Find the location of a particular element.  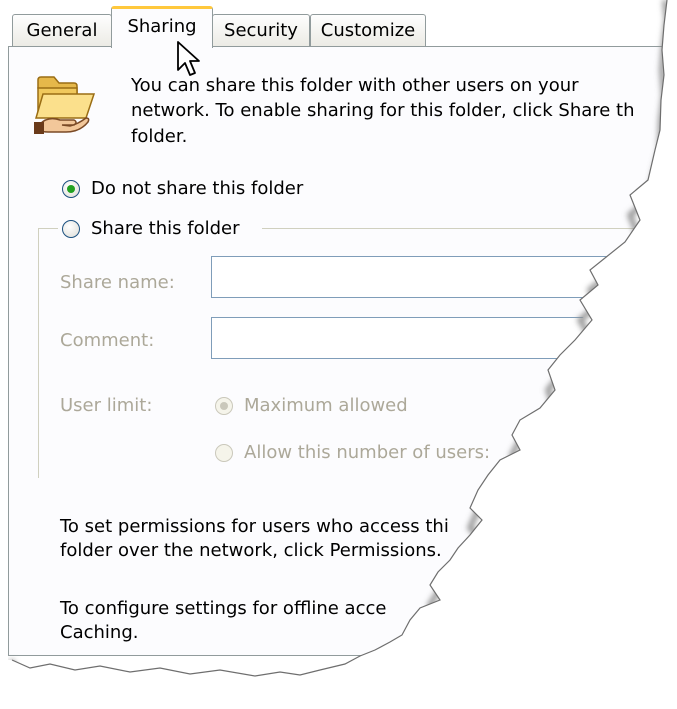

radio-selected-dot is located at coordinates (71, 189).